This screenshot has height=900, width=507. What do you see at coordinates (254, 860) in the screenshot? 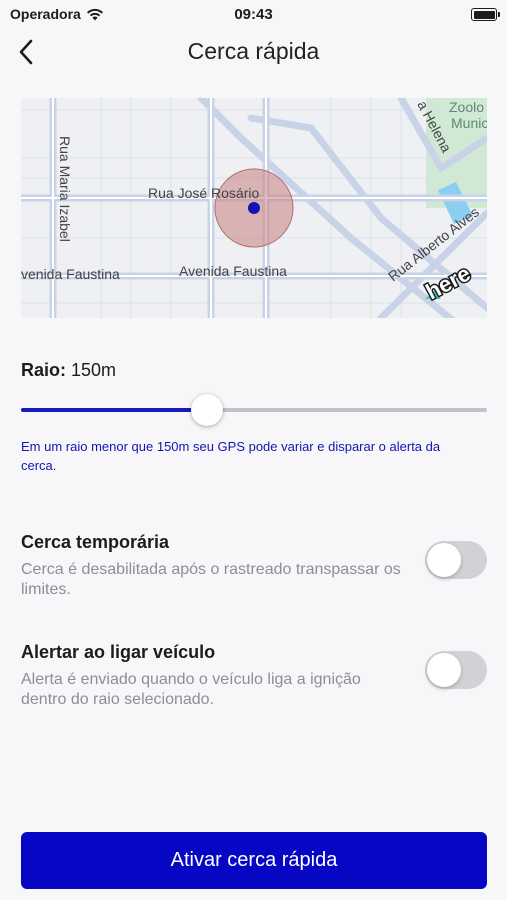
I see `activate-quick-fence-button: Ativar cerca rápida` at bounding box center [254, 860].